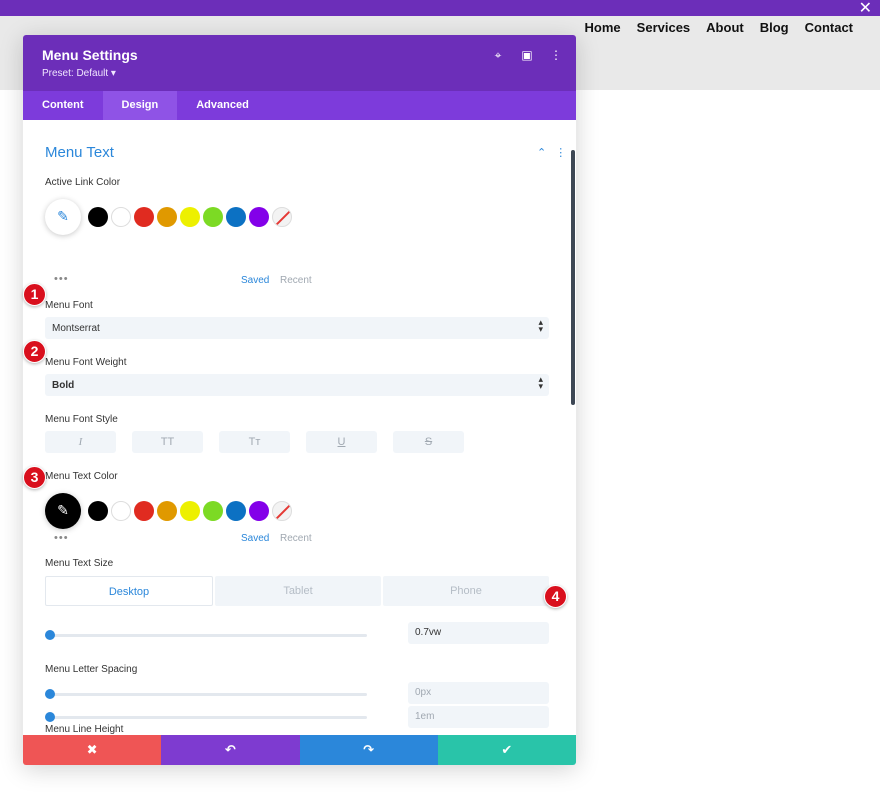 Image resolution: width=880 pixels, height=794 pixels. I want to click on strikethrough-button: S, so click(428, 442).